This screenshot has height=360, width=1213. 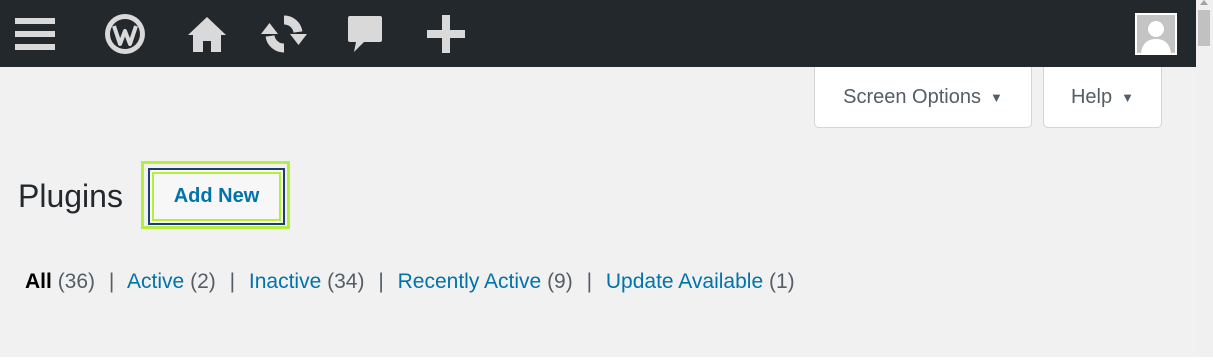 I want to click on filter-inactive-count: (34), so click(x=346, y=281).